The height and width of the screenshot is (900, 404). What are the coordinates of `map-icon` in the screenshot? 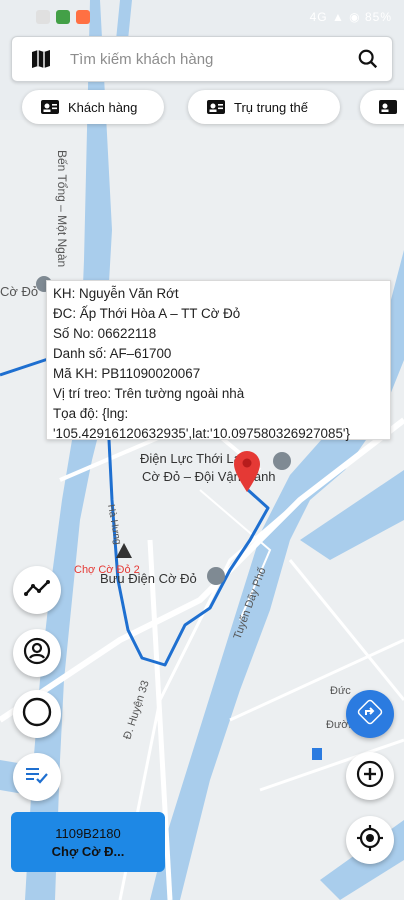 It's located at (41, 59).